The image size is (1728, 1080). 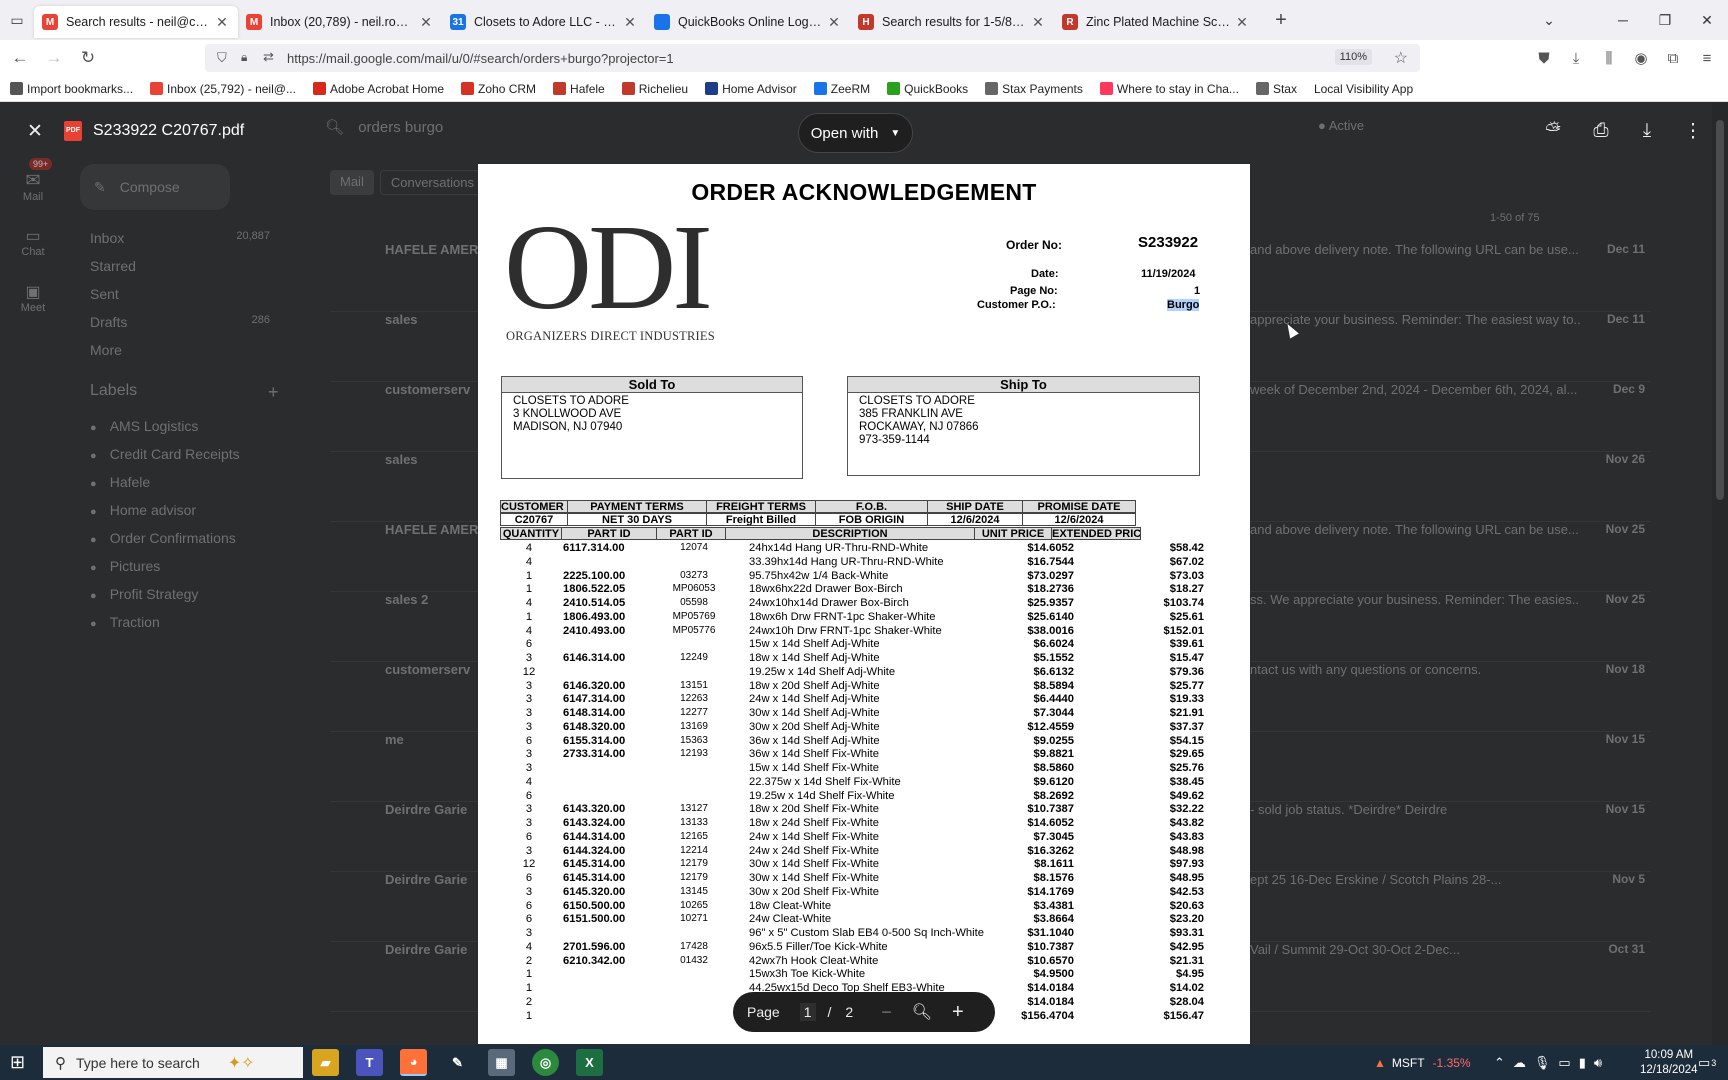 What do you see at coordinates (1601, 131) in the screenshot?
I see `print-icon: ⎙` at bounding box center [1601, 131].